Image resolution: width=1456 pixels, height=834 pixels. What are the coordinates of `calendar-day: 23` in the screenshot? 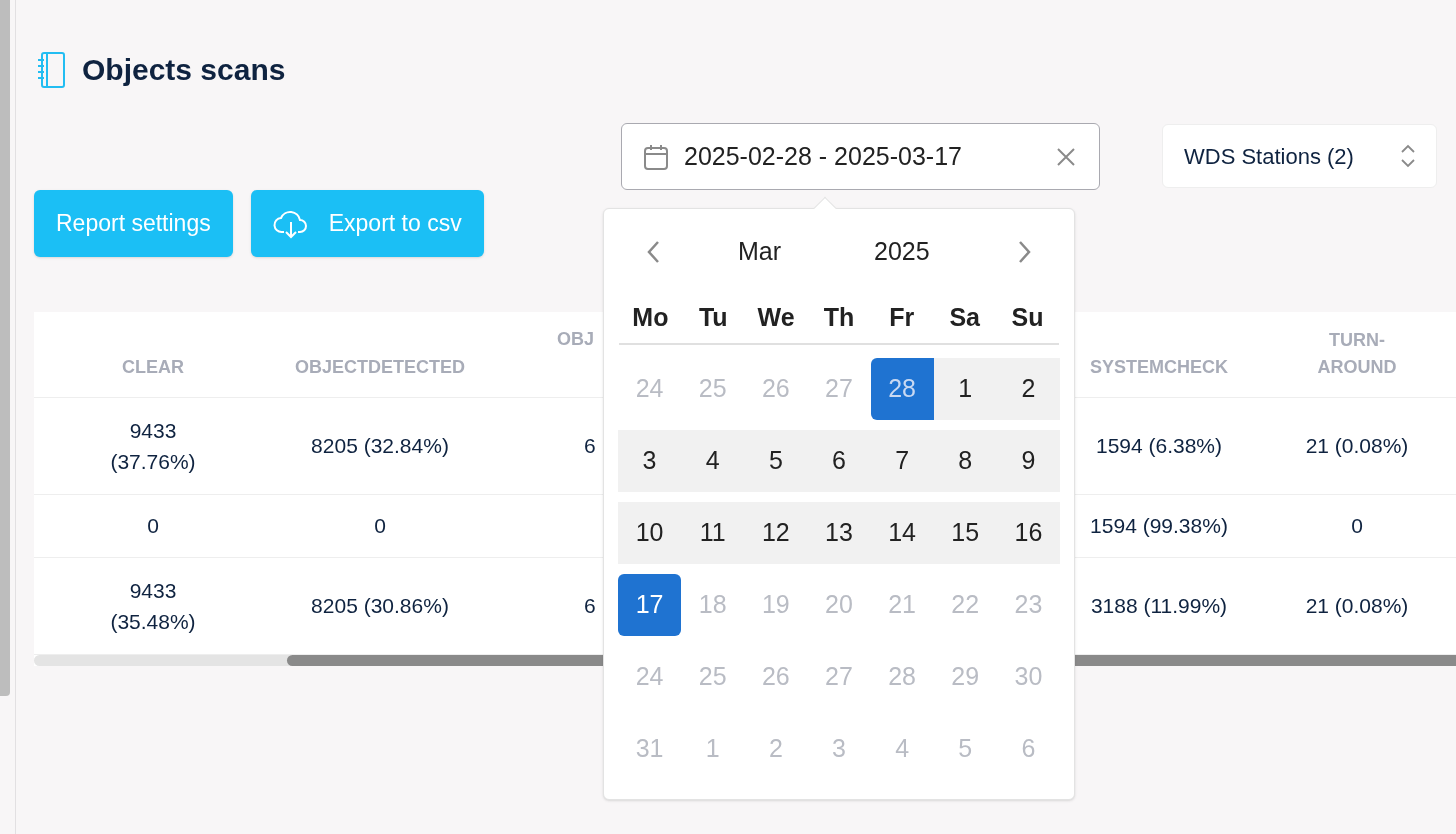 It's located at (1028, 605).